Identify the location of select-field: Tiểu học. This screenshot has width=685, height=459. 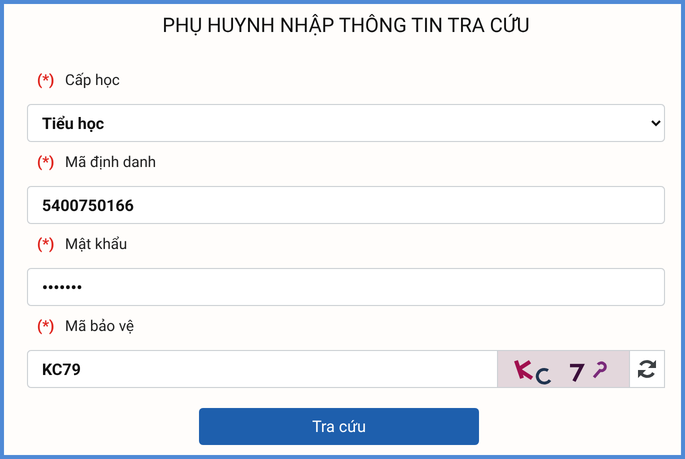
(346, 123).